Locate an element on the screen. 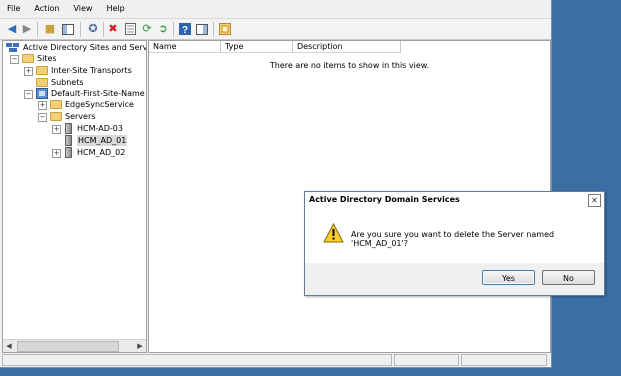 The width and height of the screenshot is (621, 376). menu-file: File is located at coordinates (13, 9).